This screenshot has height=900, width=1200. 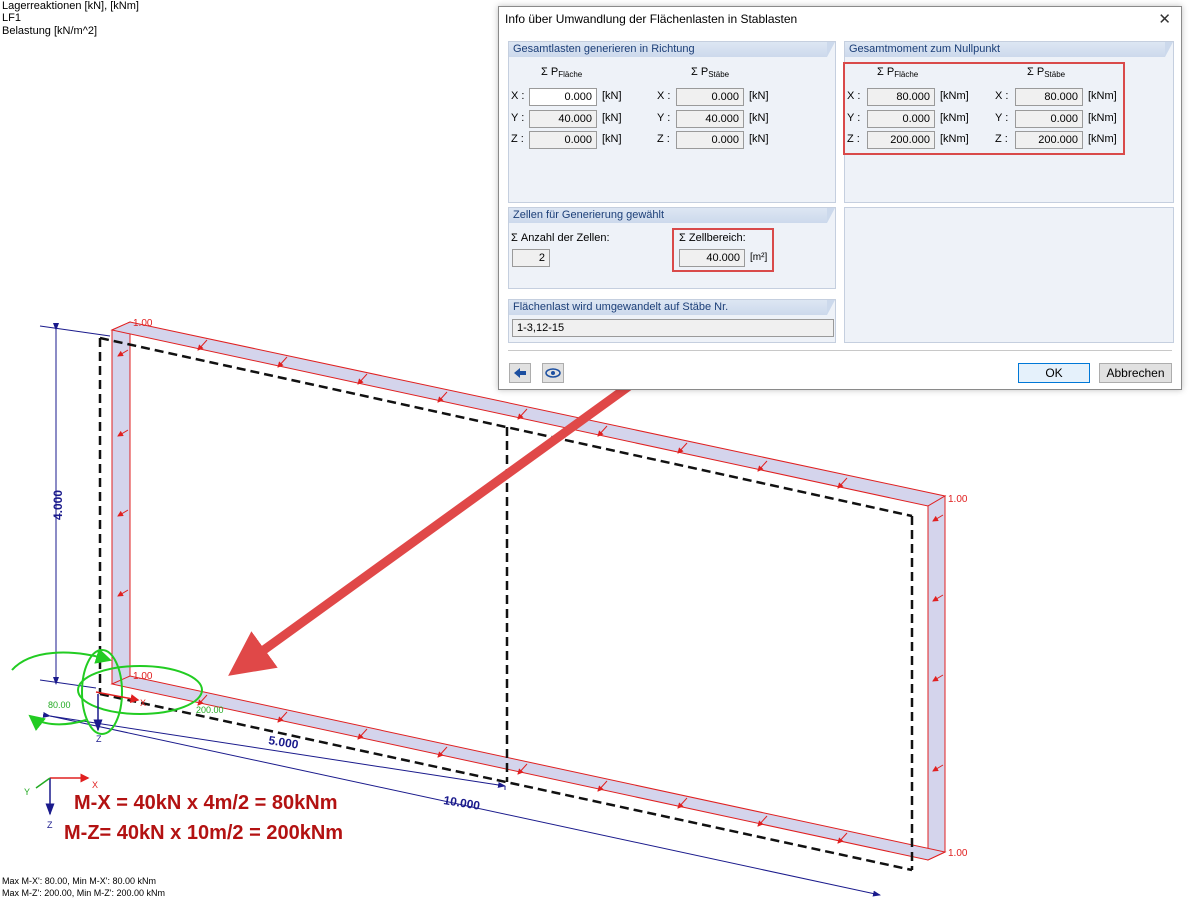 I want to click on back-arrow-icon, so click(x=520, y=373).